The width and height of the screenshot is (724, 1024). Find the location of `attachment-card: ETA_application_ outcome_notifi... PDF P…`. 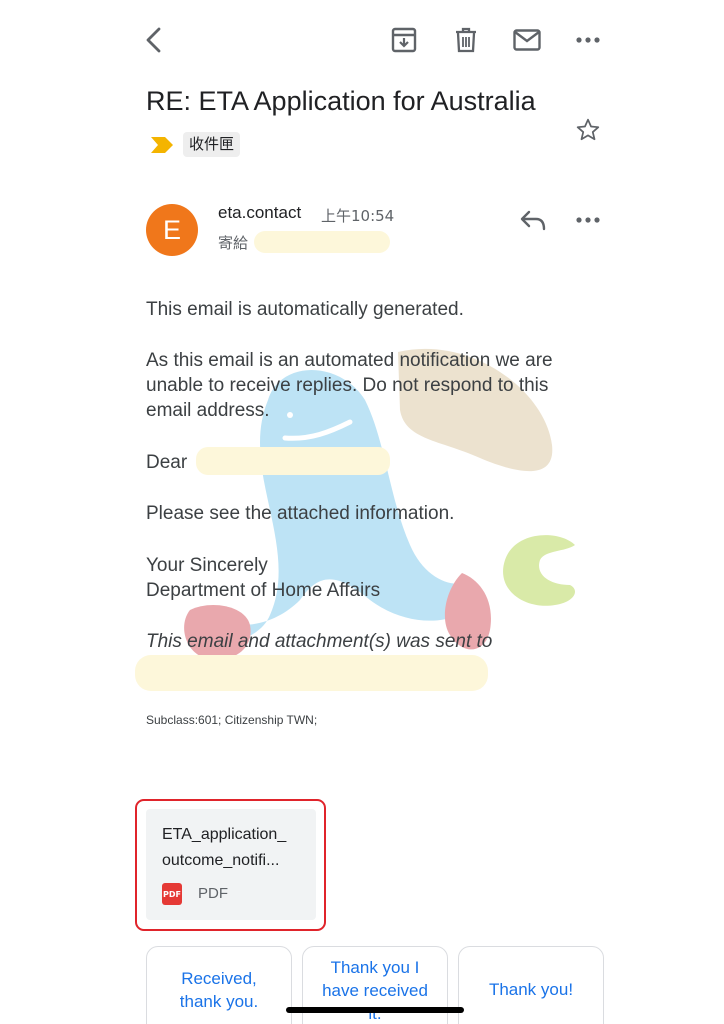

attachment-card: ETA_application_ outcome_notifi... PDF P… is located at coordinates (231, 864).